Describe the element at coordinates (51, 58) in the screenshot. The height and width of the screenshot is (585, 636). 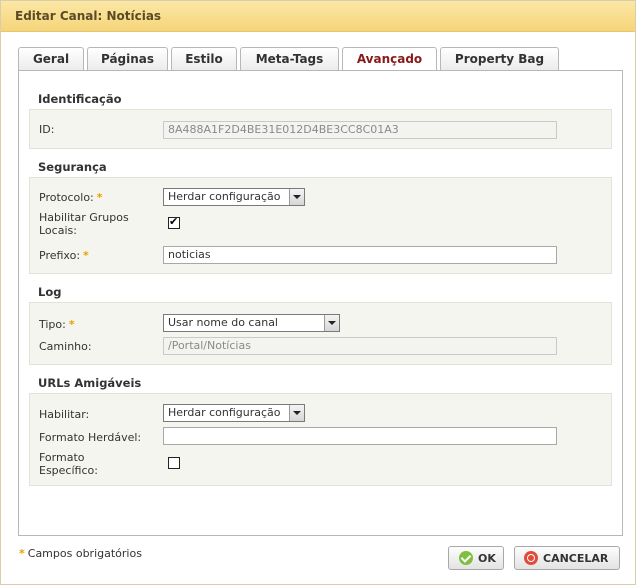
I see `tab-geral: Geral` at that location.